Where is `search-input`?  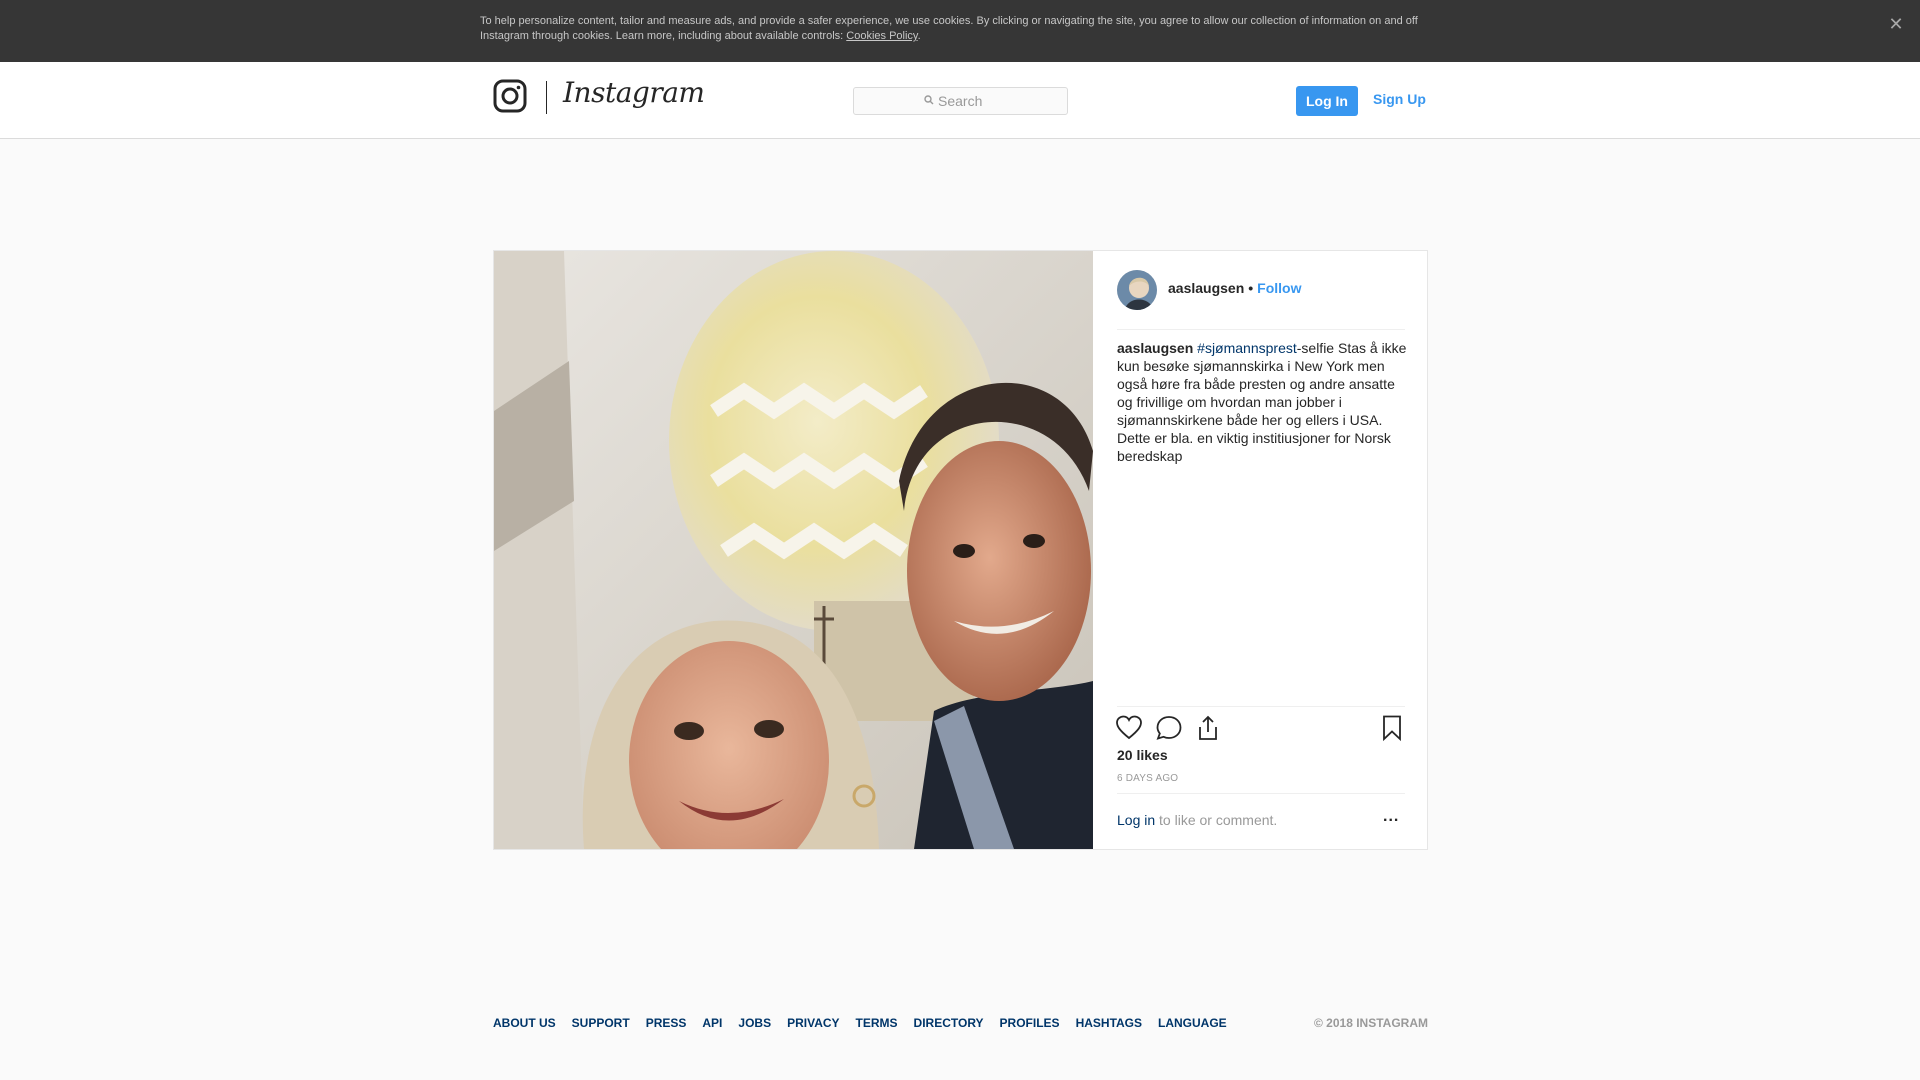 search-input is located at coordinates (998, 101).